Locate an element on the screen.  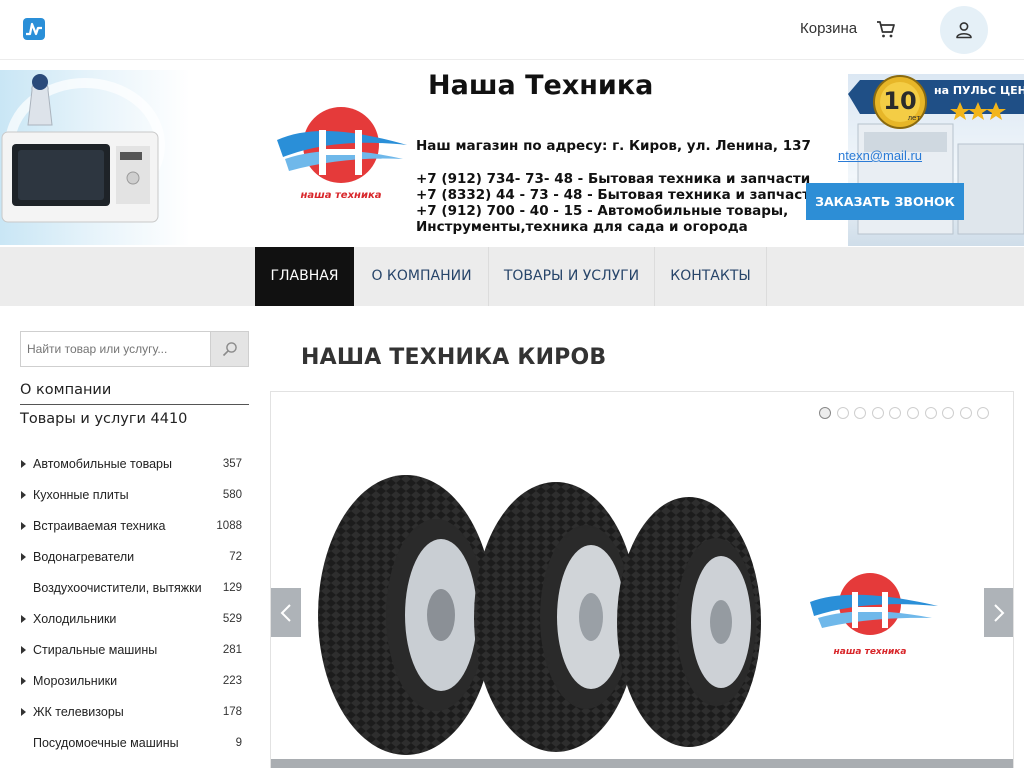
nav-item-goods: ТОВАРЫ И УСЛУГИ is located at coordinates (572, 276).